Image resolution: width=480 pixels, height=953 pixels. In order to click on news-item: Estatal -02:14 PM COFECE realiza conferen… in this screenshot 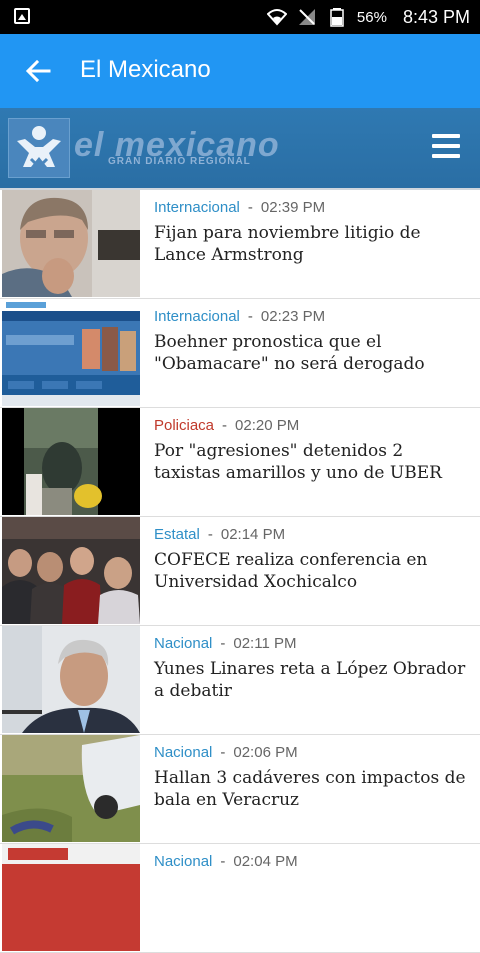, I will do `click(240, 571)`.